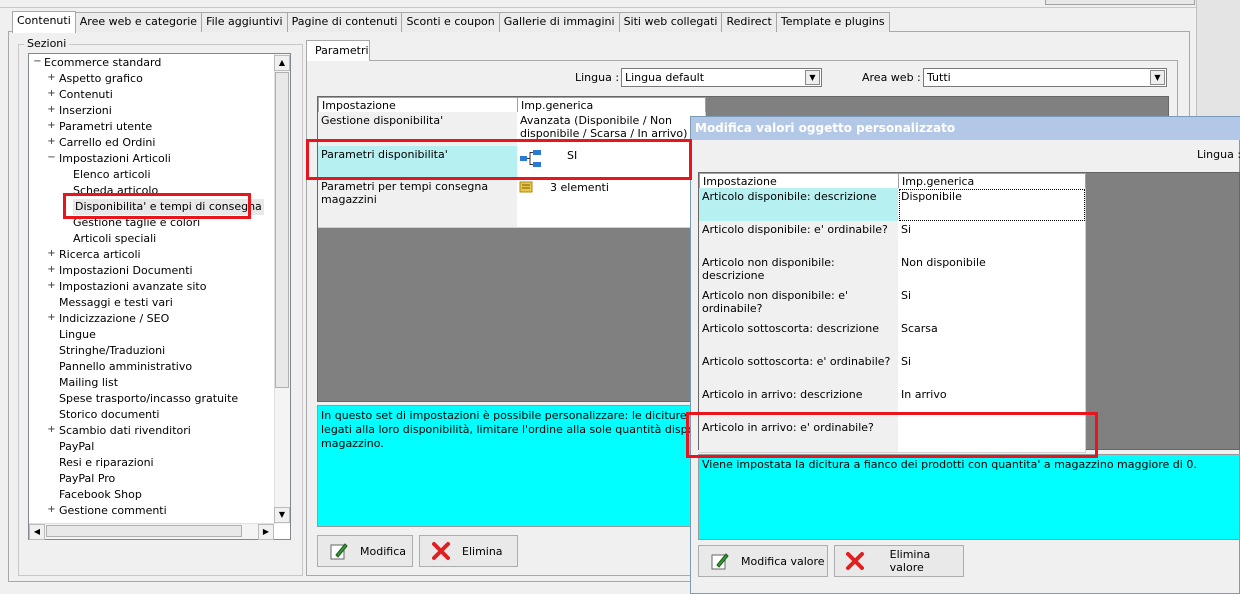 The width and height of the screenshot is (1240, 594). I want to click on lingua-select: Lingua default ▼, so click(721, 77).